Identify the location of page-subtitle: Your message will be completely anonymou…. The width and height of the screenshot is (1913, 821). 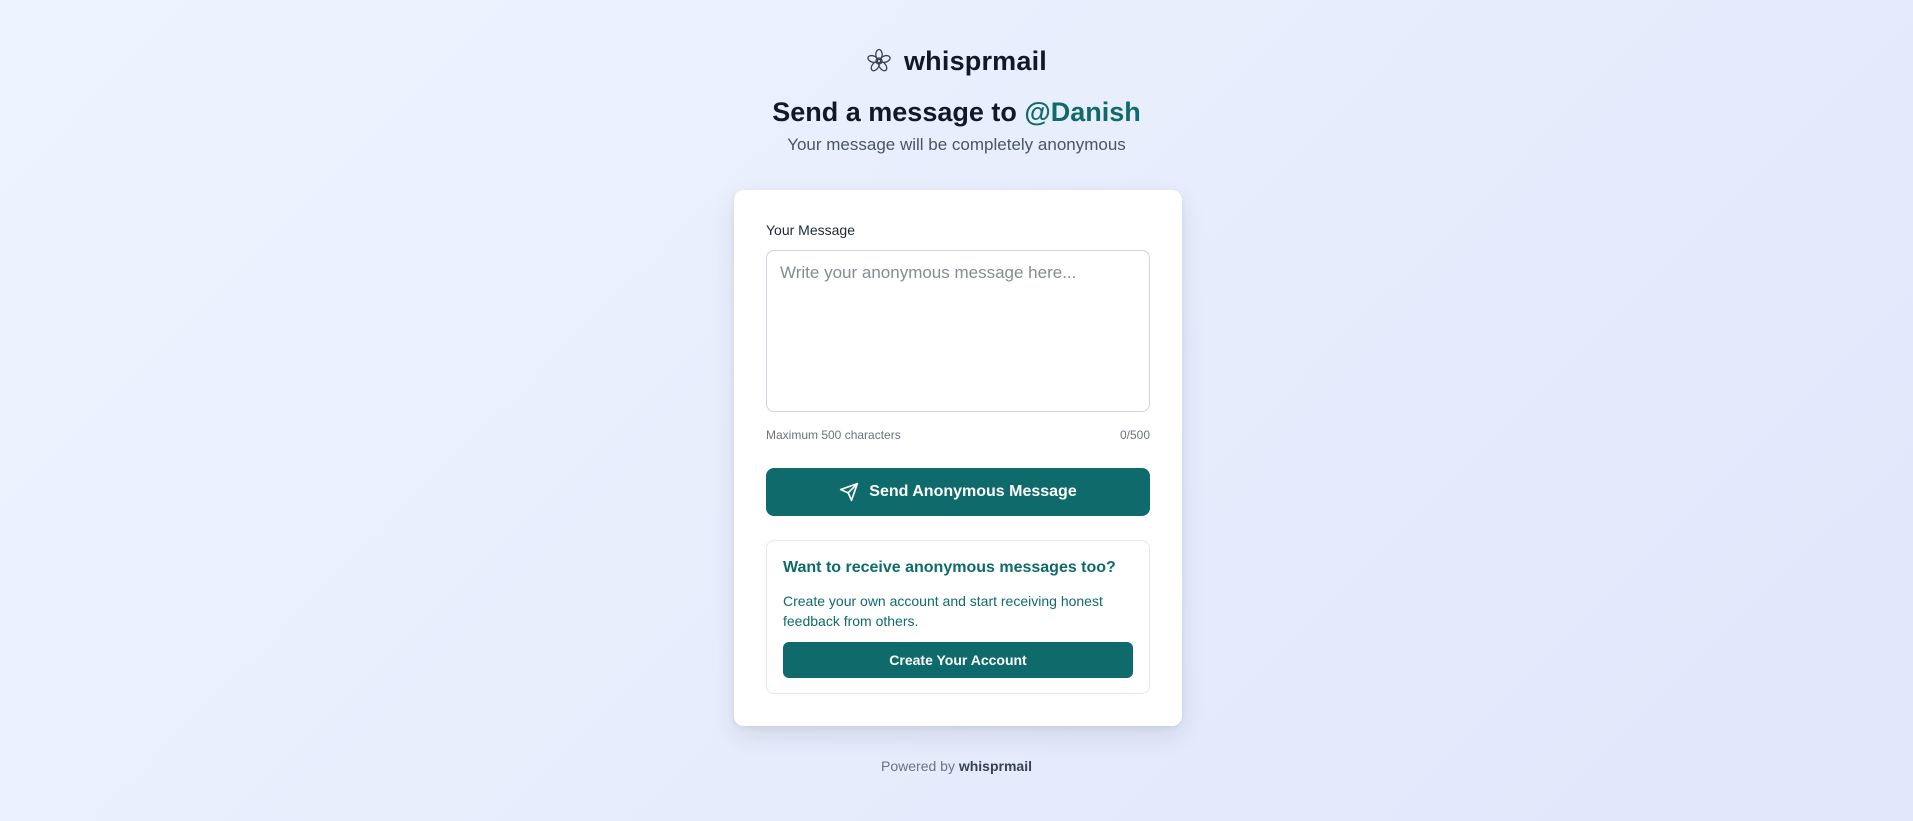
(956, 144).